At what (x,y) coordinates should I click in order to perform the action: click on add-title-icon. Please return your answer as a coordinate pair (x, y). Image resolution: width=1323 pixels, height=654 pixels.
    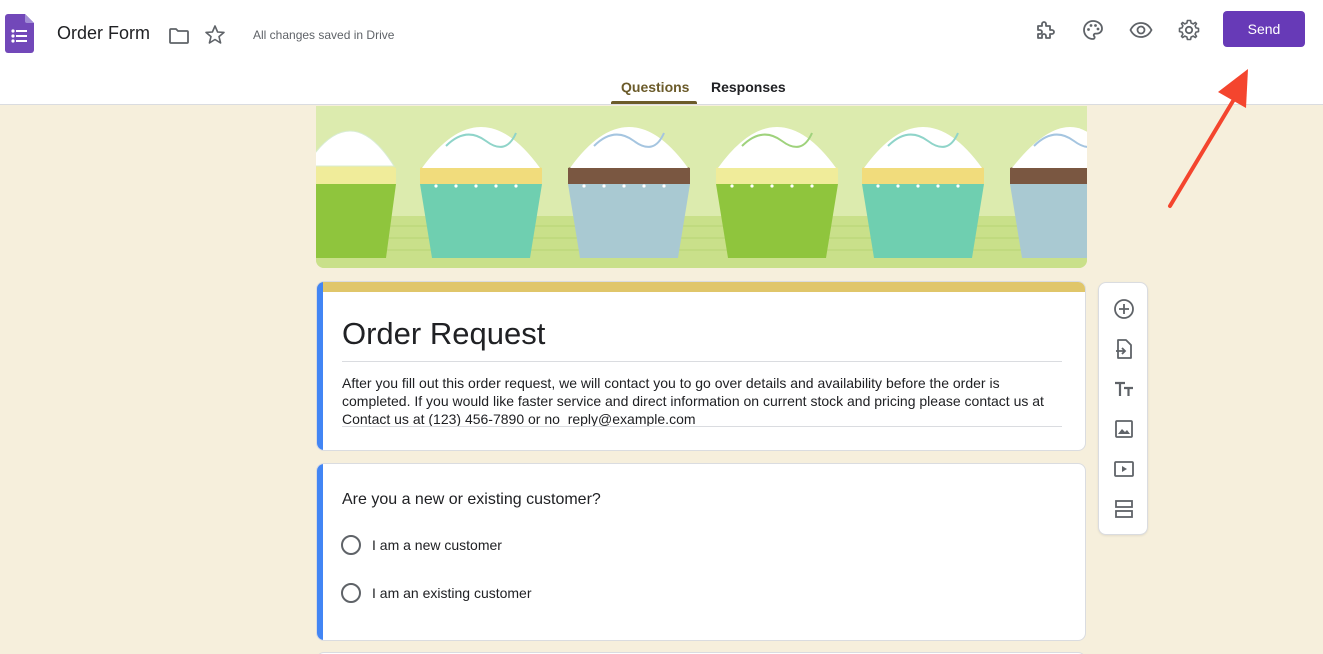
    Looking at the image, I should click on (1124, 389).